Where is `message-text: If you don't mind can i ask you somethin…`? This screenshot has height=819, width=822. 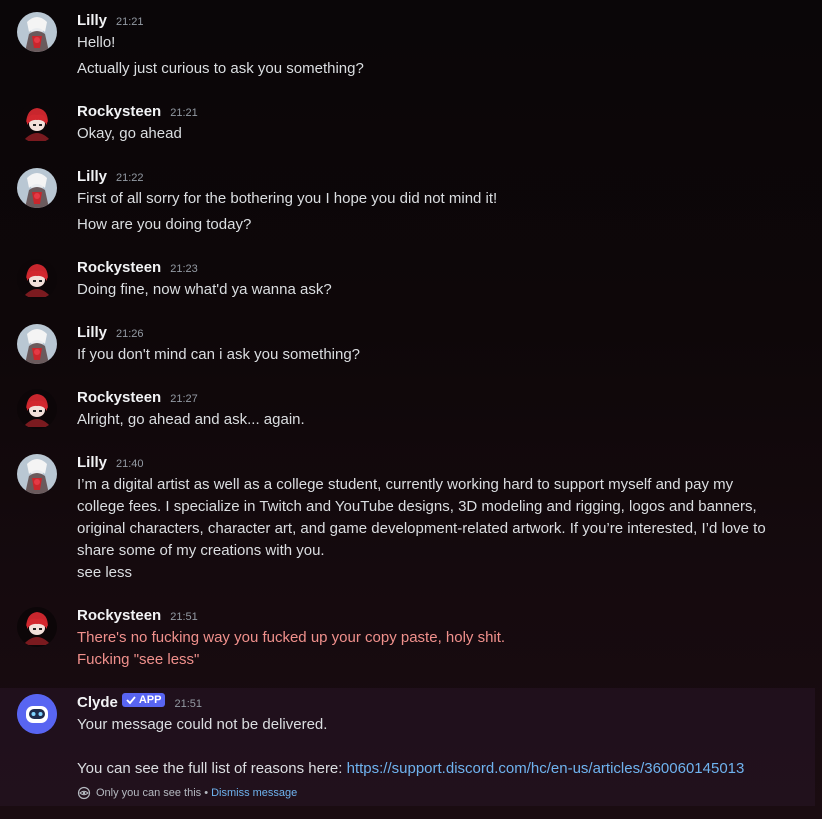
message-text: If you don't mind can i ask you somethin… is located at coordinates (219, 354).